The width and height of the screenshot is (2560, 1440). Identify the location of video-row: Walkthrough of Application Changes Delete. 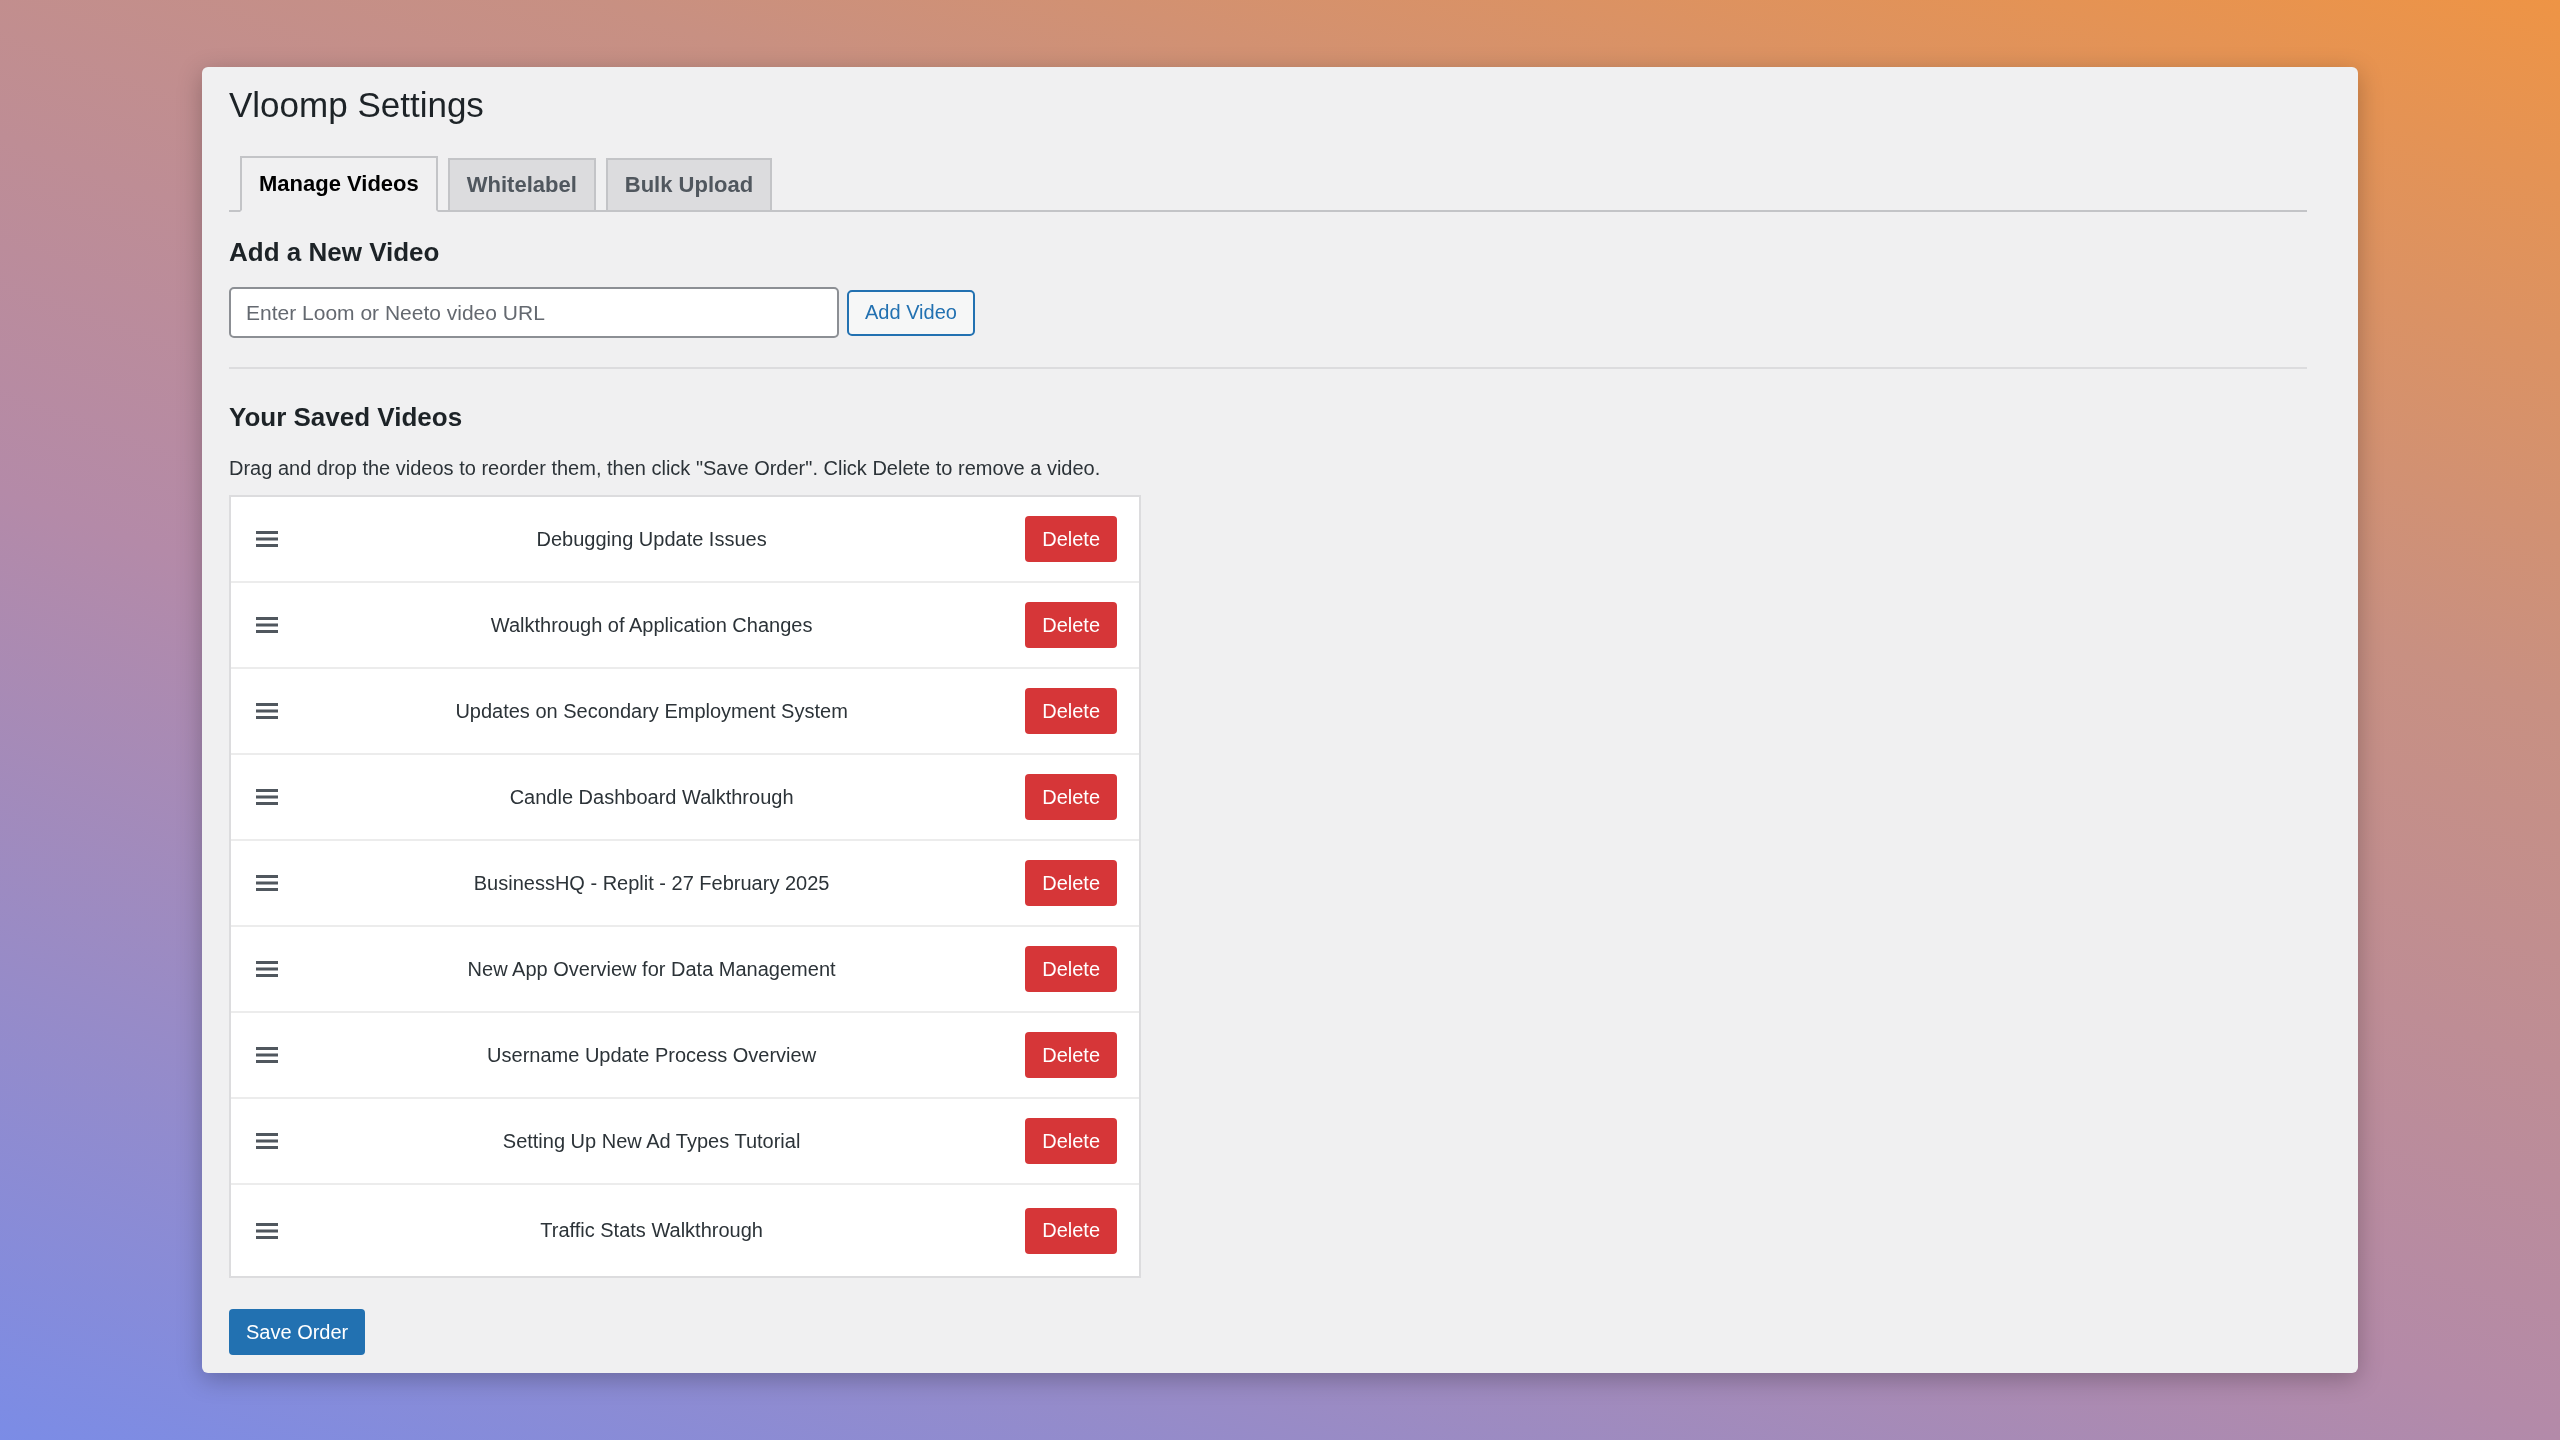
(685, 626).